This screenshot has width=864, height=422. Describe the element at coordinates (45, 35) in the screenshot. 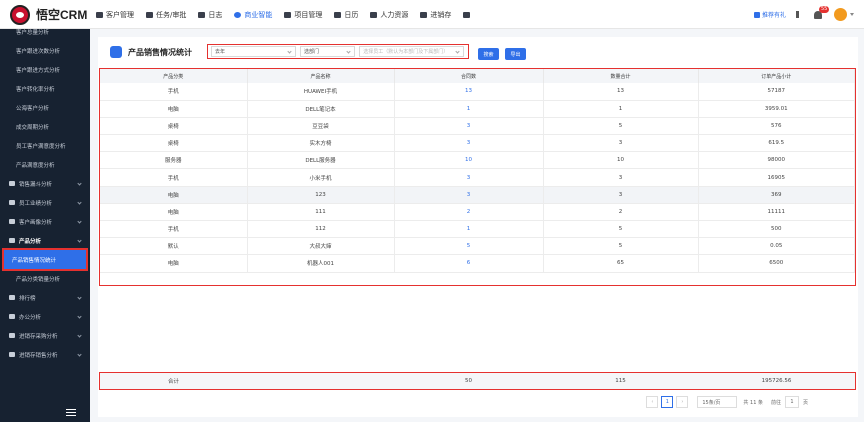

I see `sidebar-item-0: 客户总量分析` at that location.